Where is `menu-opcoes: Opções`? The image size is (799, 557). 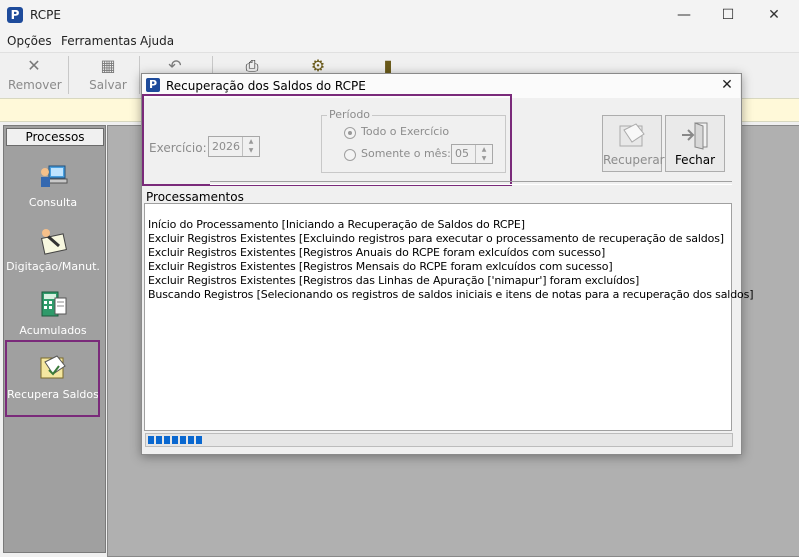
menu-opcoes: Opções is located at coordinates (29, 41).